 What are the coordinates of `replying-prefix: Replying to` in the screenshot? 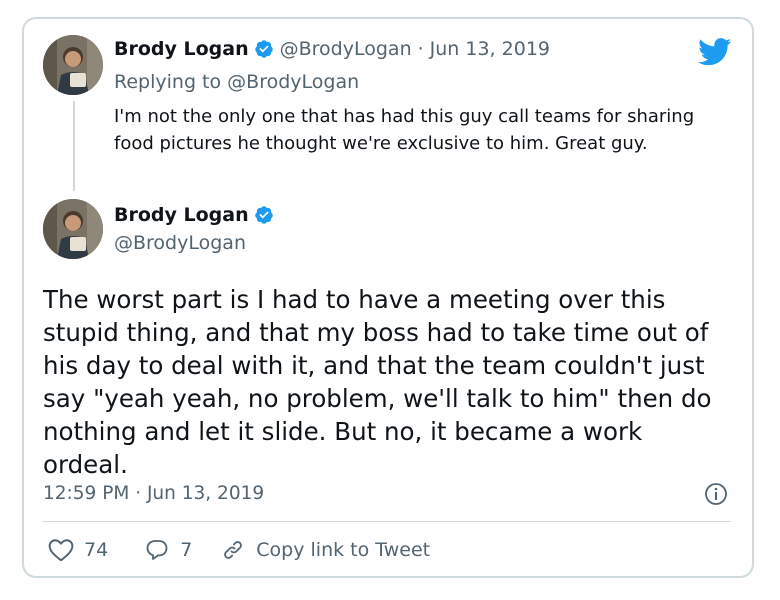 It's located at (168, 82).